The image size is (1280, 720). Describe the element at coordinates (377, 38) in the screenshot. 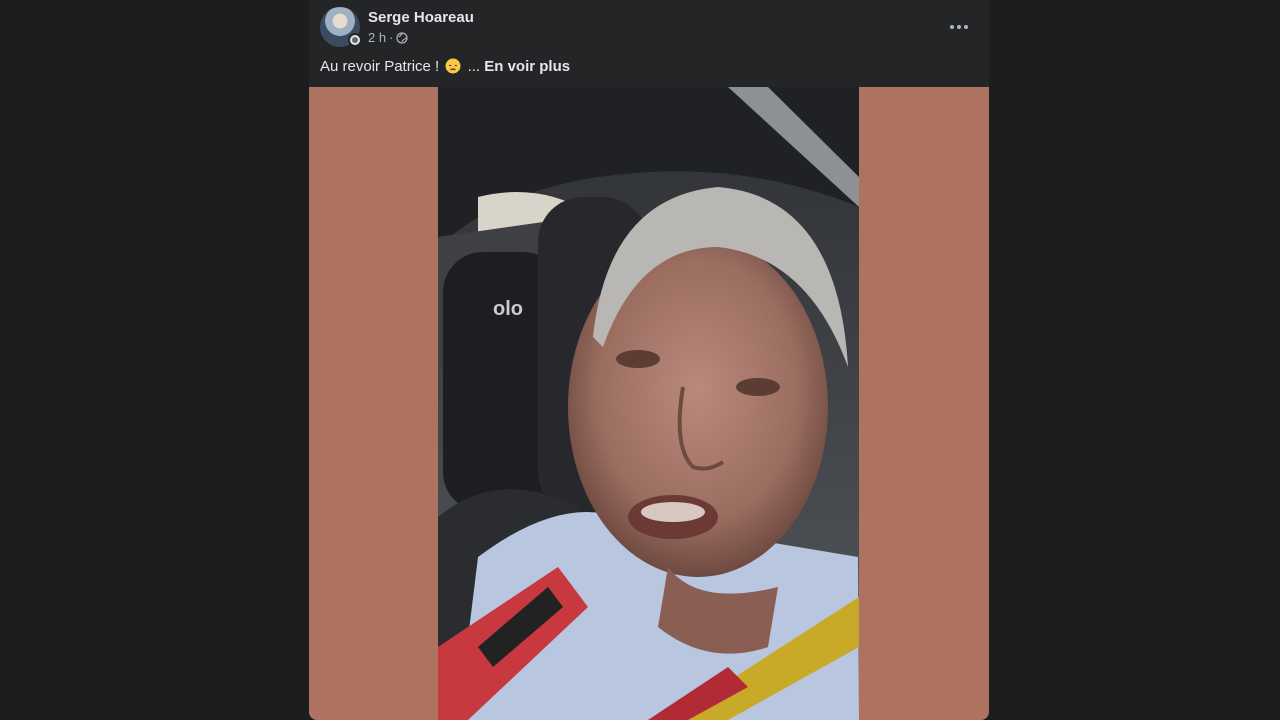

I see `post-time: 2 h` at that location.